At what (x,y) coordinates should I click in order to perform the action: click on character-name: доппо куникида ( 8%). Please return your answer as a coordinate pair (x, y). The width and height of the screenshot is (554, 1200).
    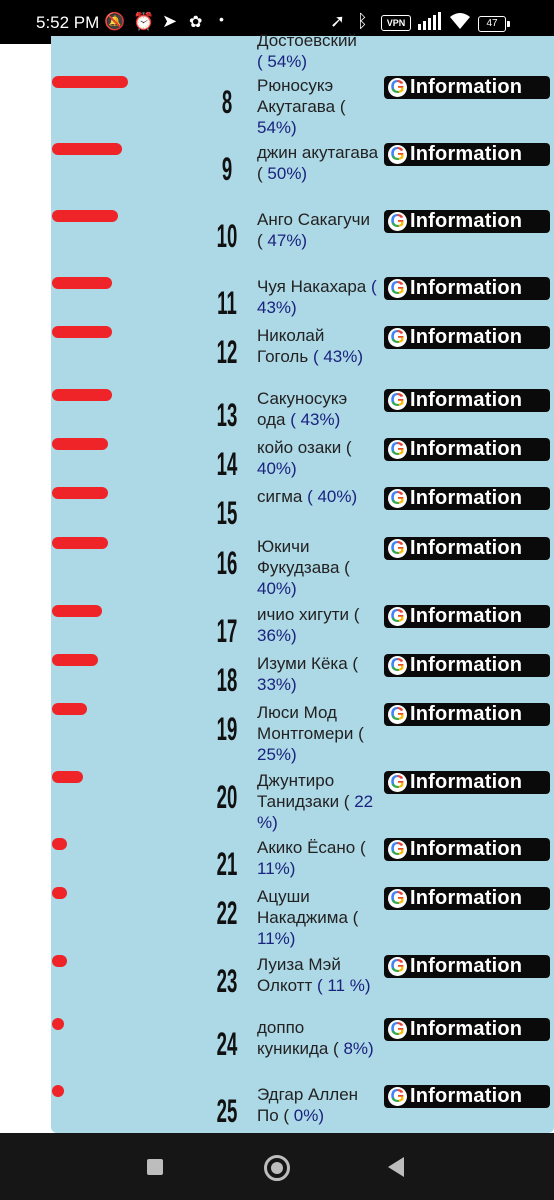
    Looking at the image, I should click on (318, 1038).